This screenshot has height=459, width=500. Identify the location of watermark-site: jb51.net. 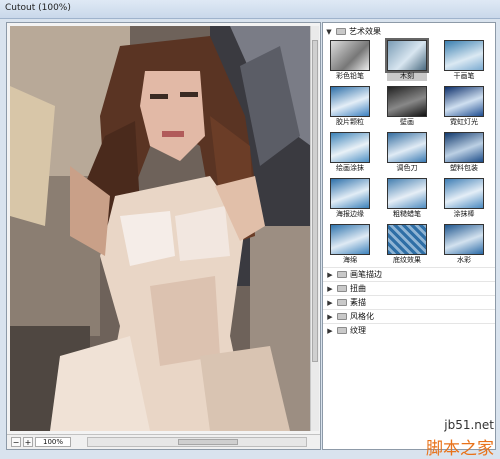
(469, 425).